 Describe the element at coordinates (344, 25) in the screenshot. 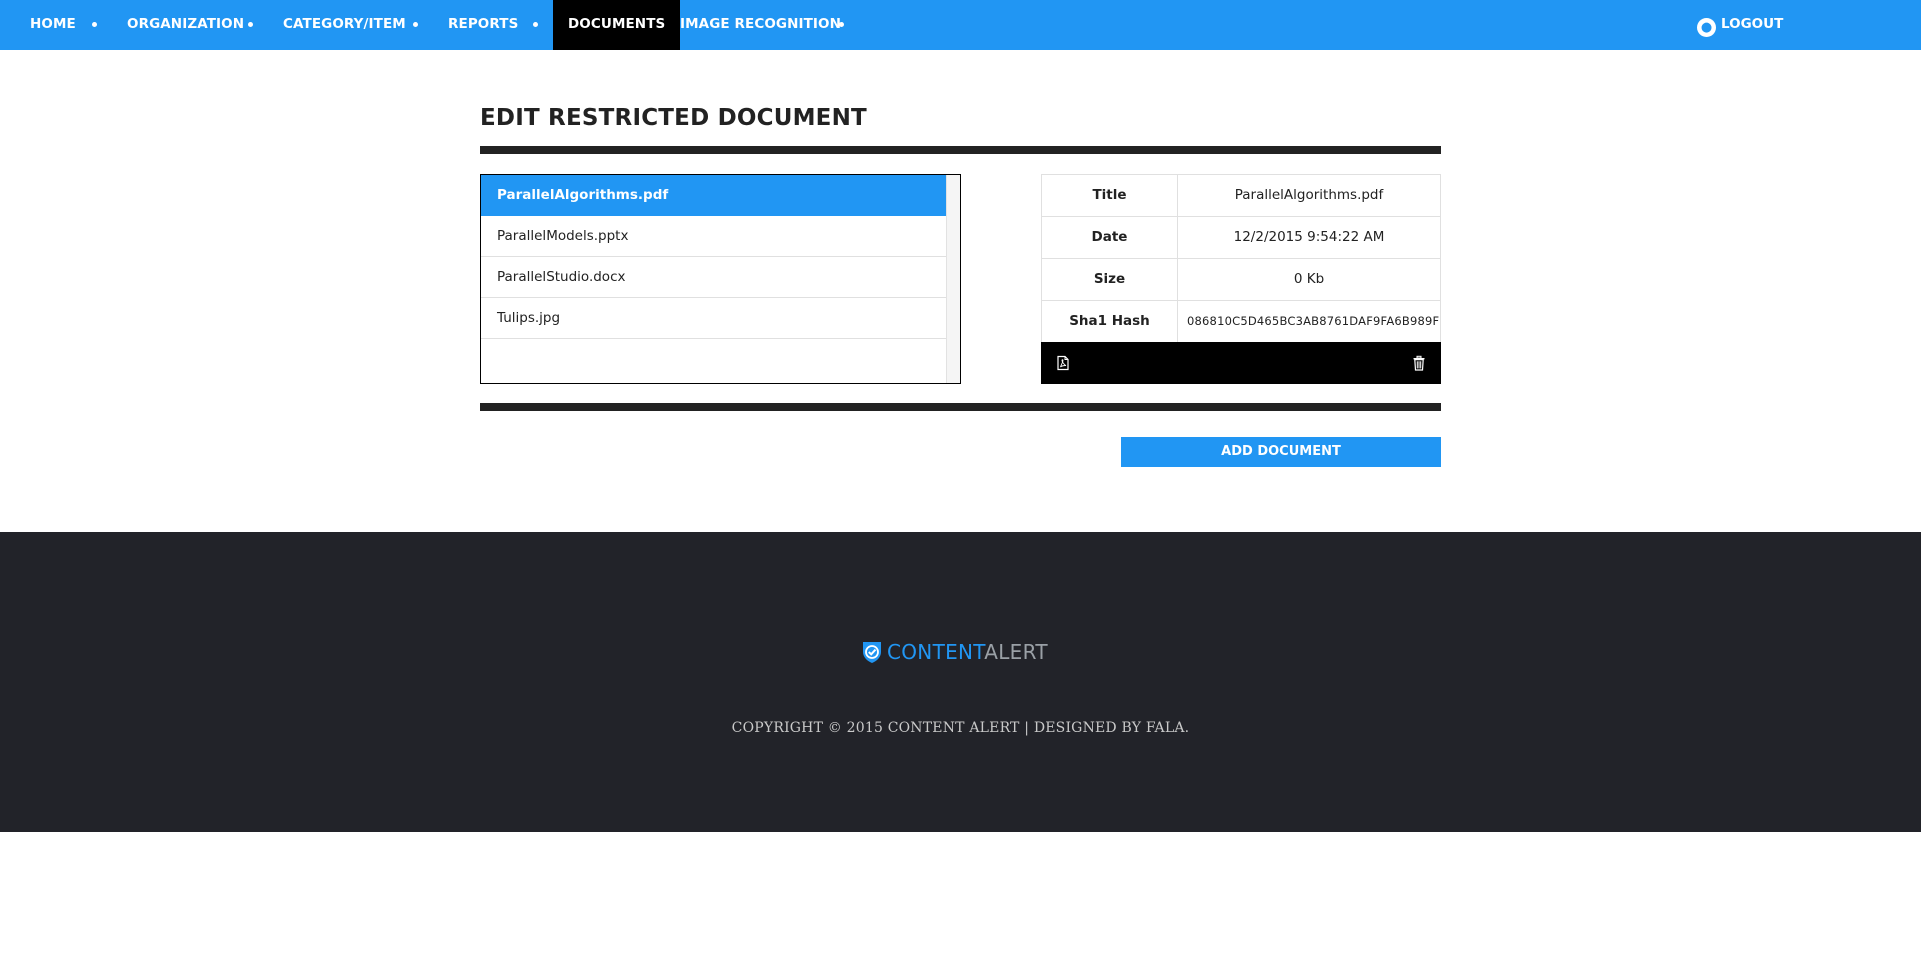

I see `nav-category-item: CATEGORY/ITEM` at that location.